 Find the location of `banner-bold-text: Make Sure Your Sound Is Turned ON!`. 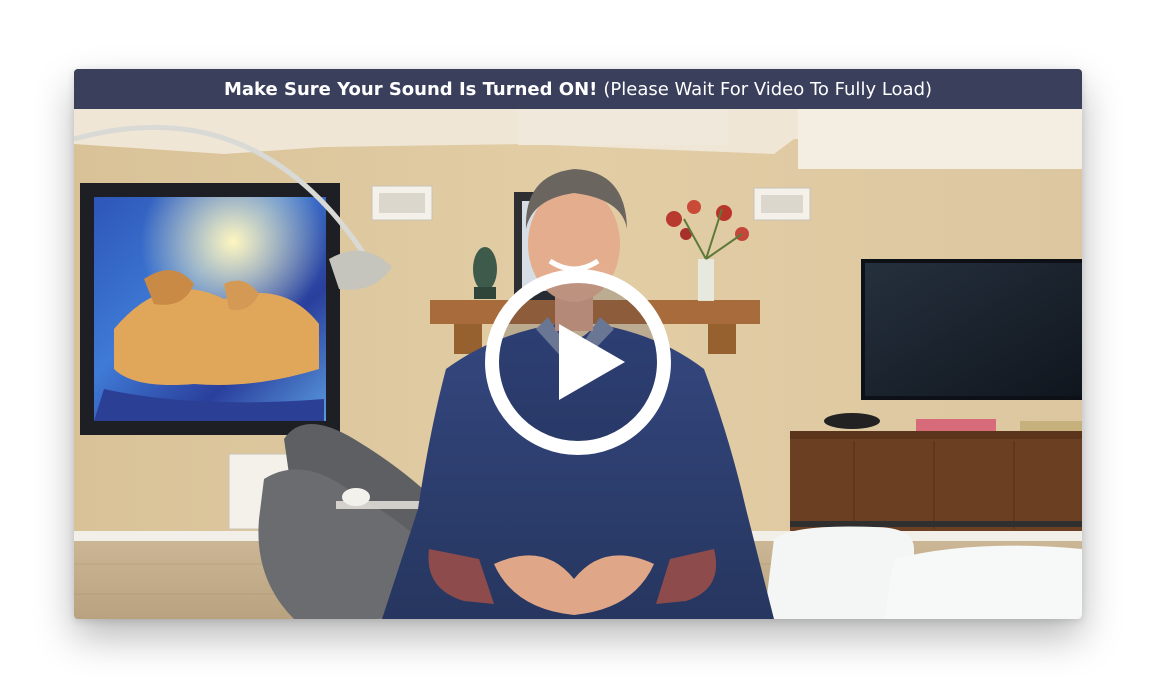

banner-bold-text: Make Sure Your Sound Is Turned ON! is located at coordinates (410, 89).